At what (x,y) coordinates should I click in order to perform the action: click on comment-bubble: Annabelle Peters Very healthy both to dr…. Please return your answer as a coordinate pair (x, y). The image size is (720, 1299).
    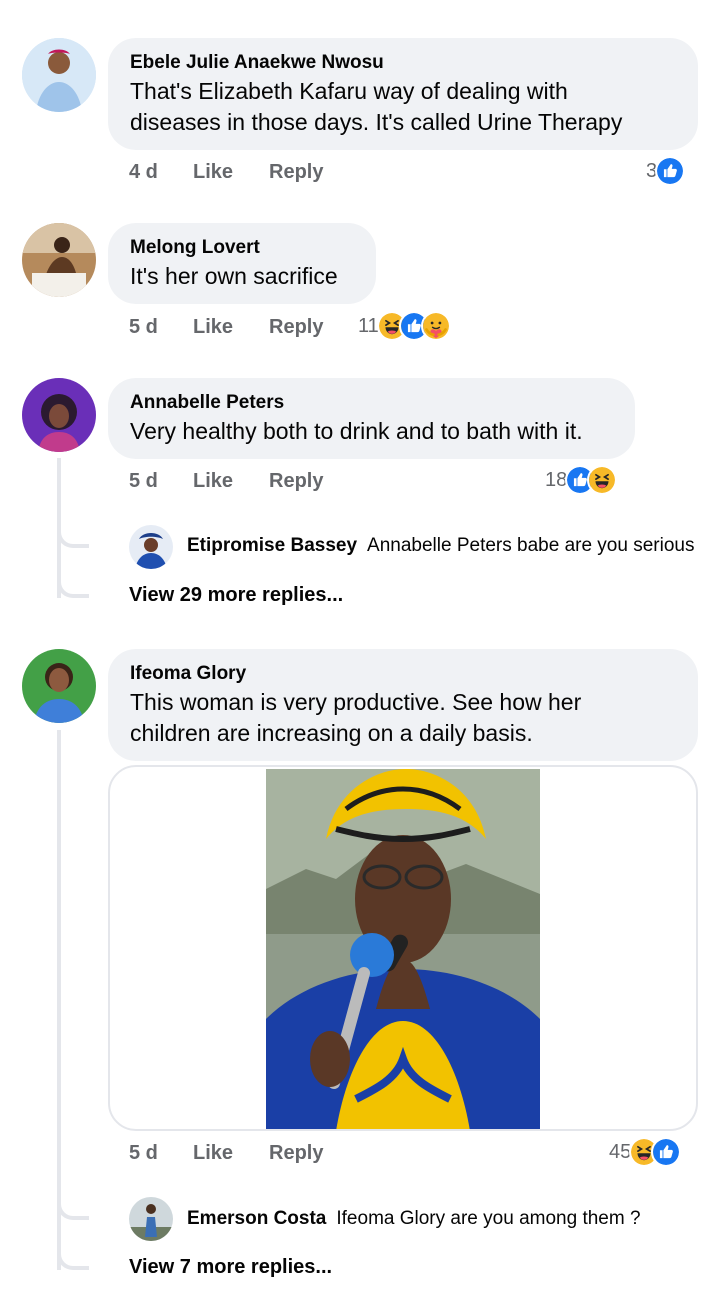
    Looking at the image, I should click on (371, 418).